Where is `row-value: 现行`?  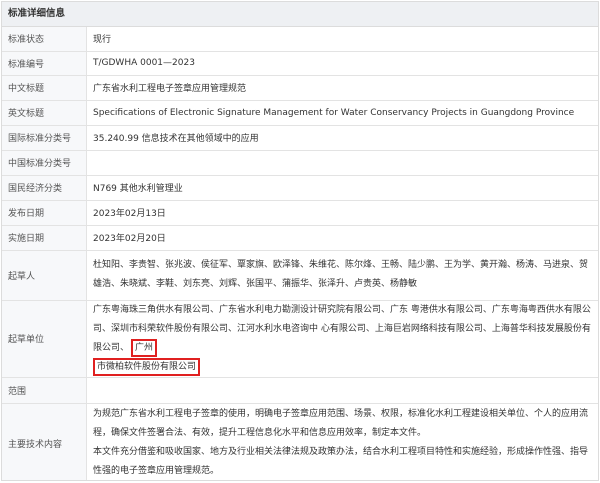
row-value: 现行 is located at coordinates (342, 39).